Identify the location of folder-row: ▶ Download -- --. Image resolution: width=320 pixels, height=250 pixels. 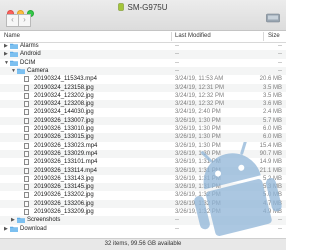
(143, 229).